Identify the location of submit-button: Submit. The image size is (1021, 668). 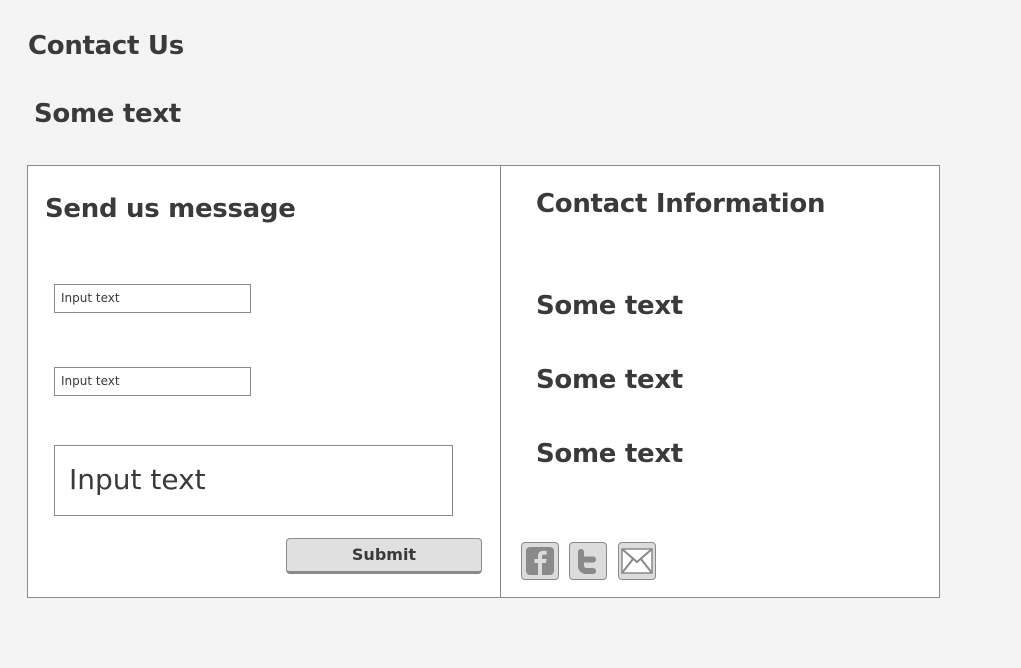
(384, 556).